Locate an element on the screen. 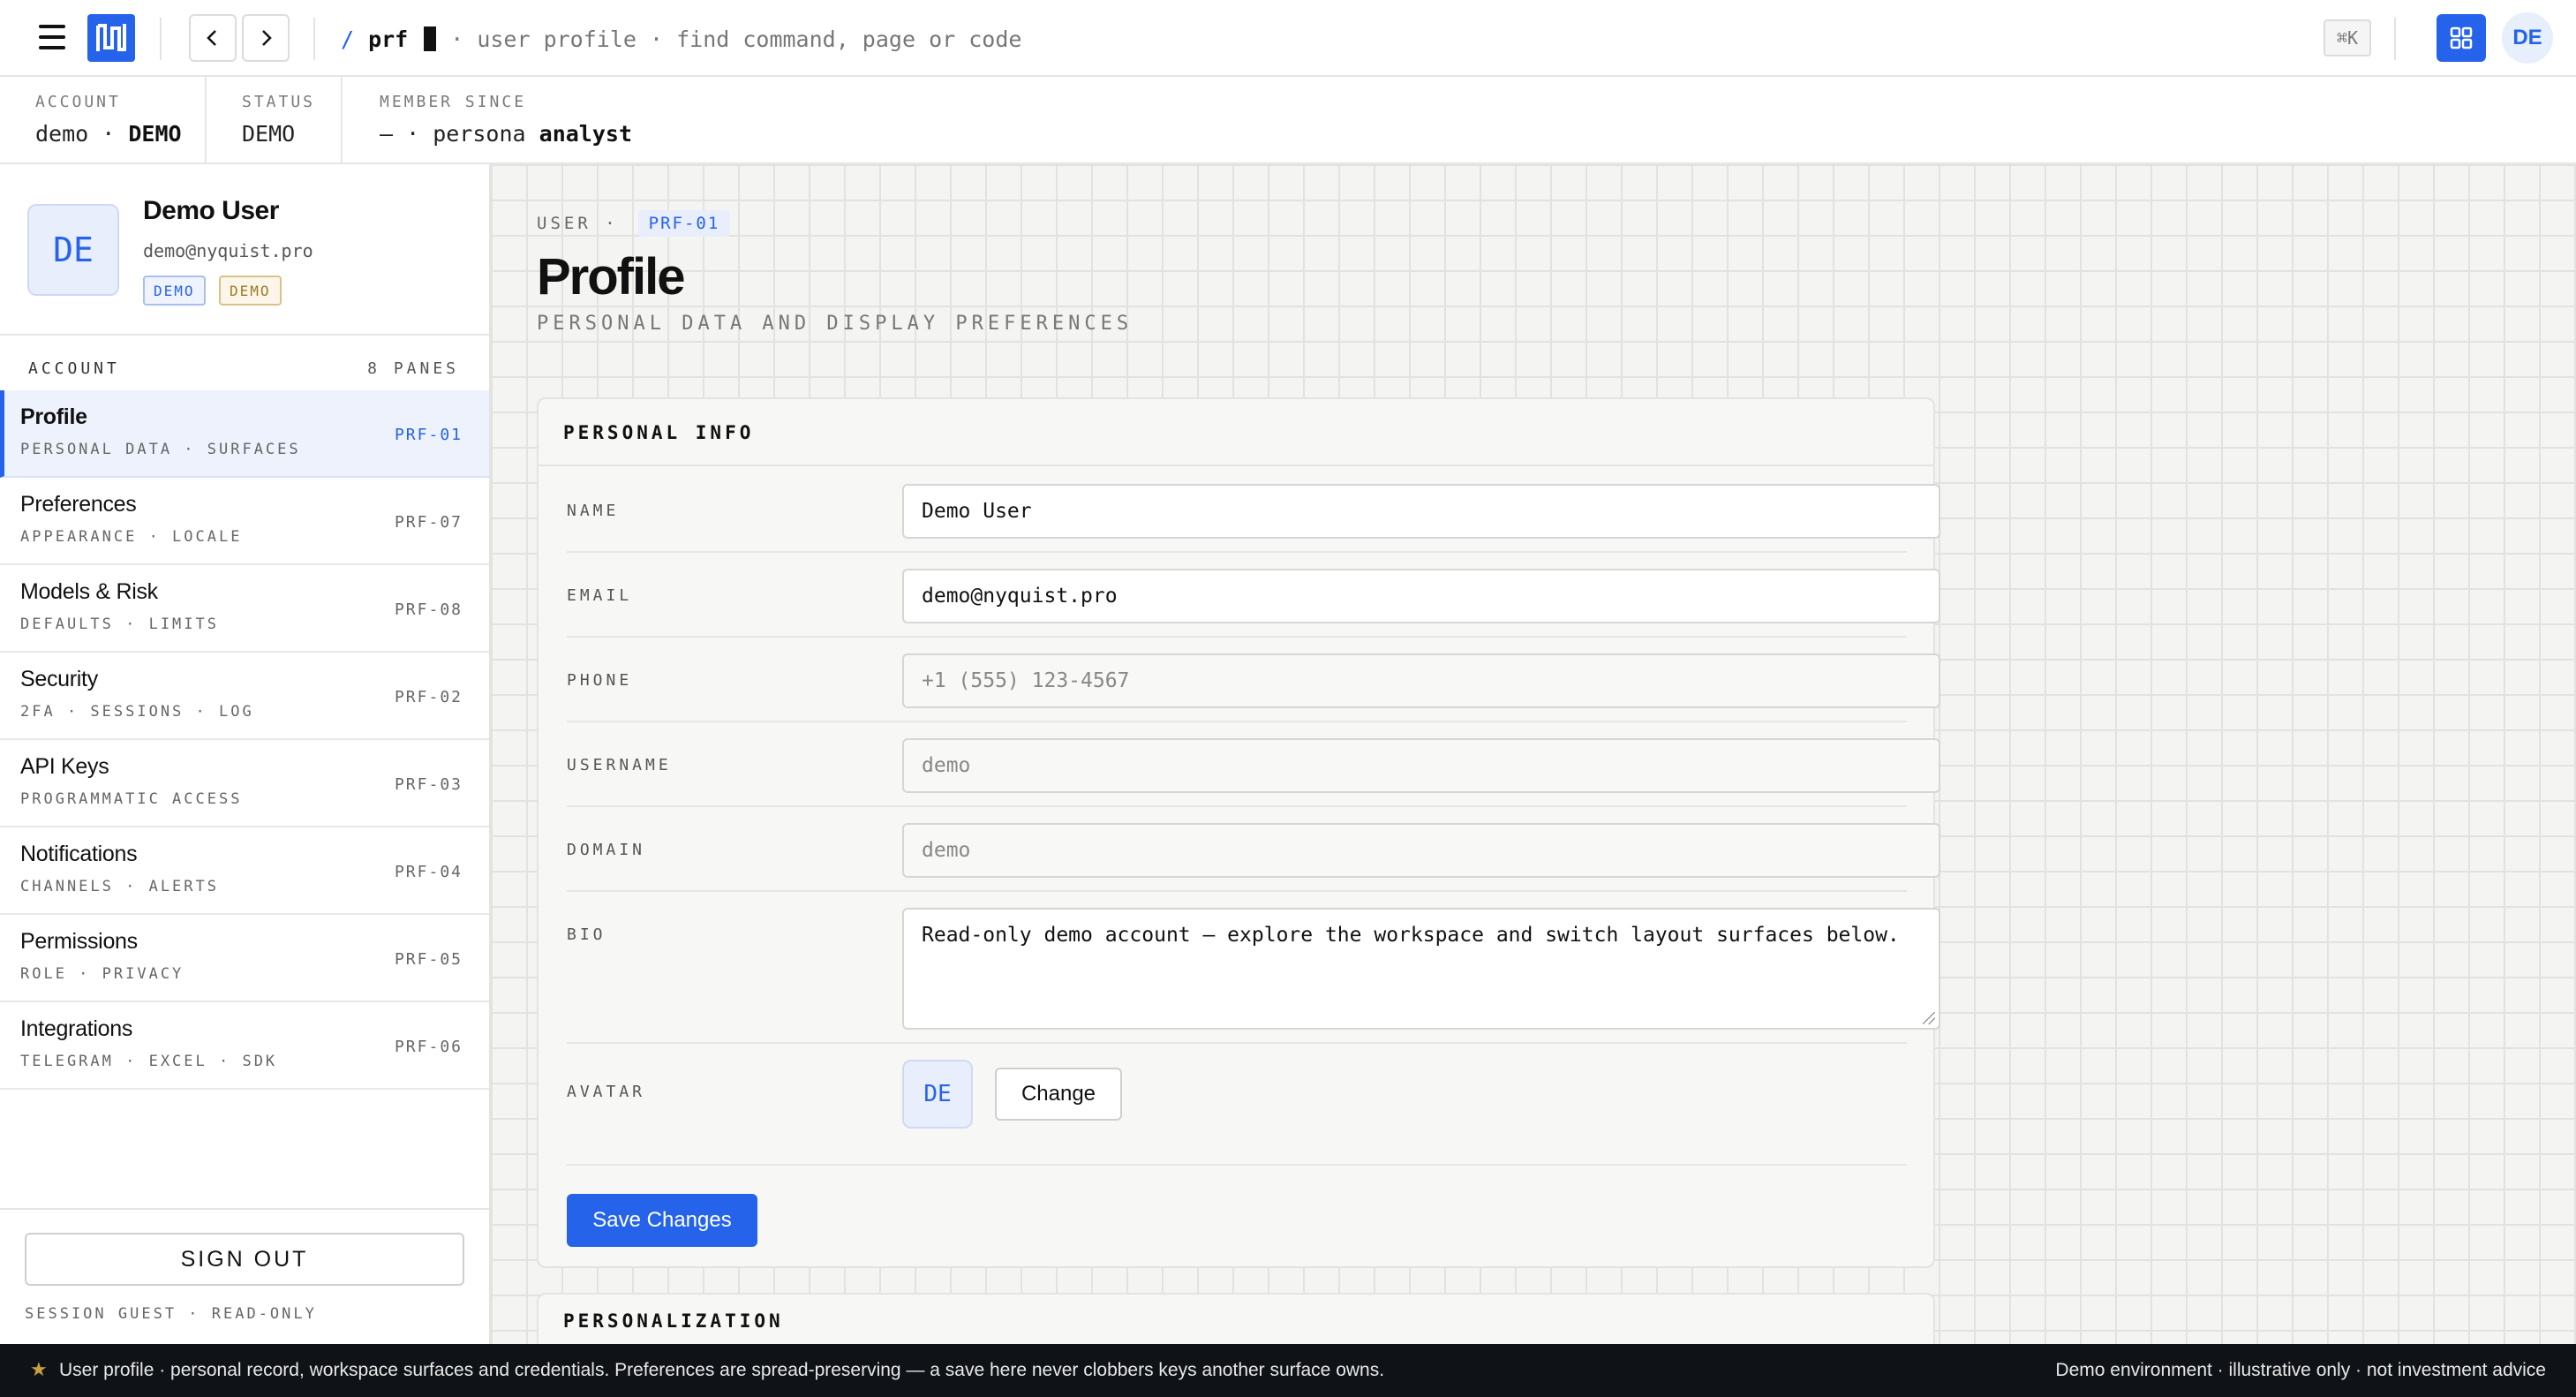 The width and height of the screenshot is (2576, 1397). app-logo-icon is located at coordinates (111, 38).